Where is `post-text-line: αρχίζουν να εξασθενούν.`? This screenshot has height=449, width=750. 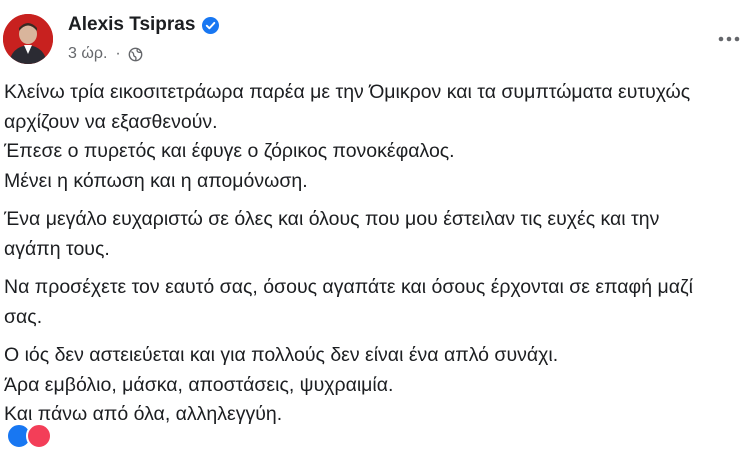 post-text-line: αρχίζουν να εξασθενούν. is located at coordinates (111, 121).